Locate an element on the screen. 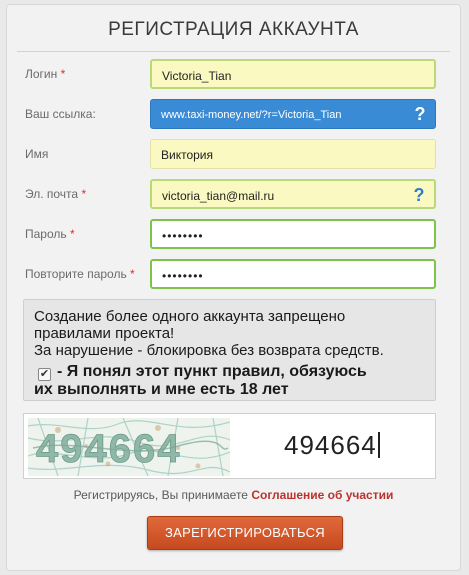 The image size is (469, 575). ref-link-label: Ваш ссылка: is located at coordinates (60, 114).